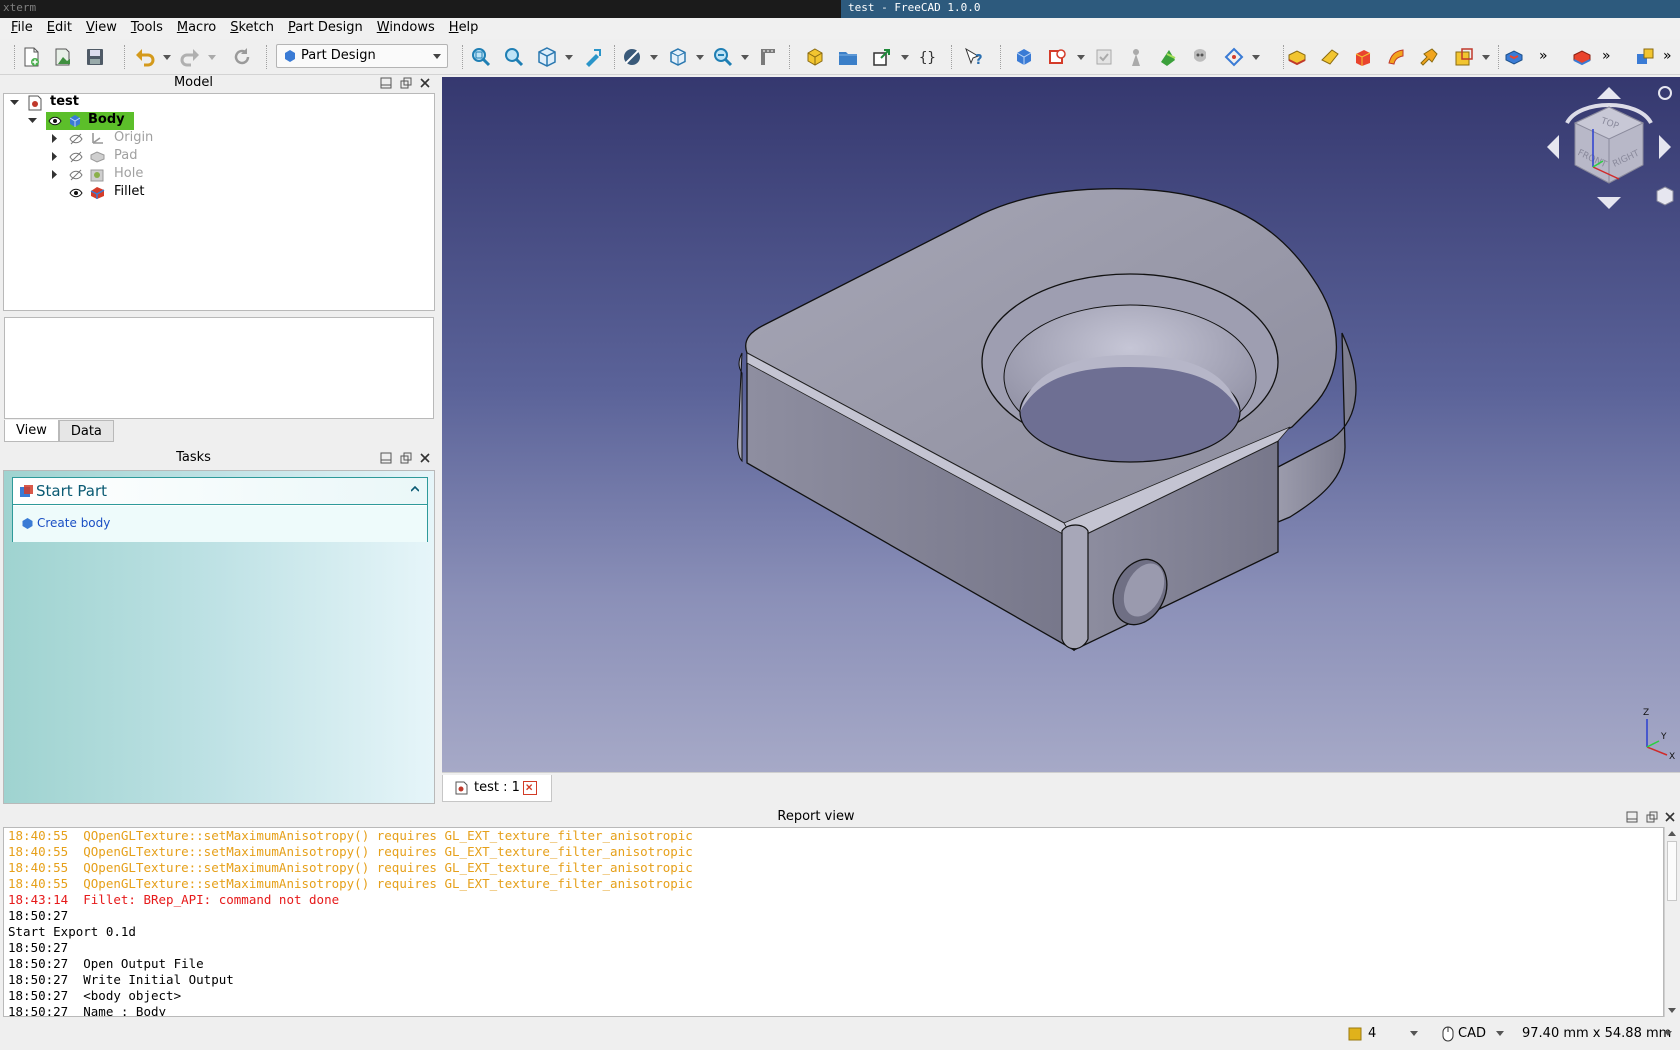 The width and height of the screenshot is (1680, 1050). I want to click on box-selection-icon, so click(678, 57).